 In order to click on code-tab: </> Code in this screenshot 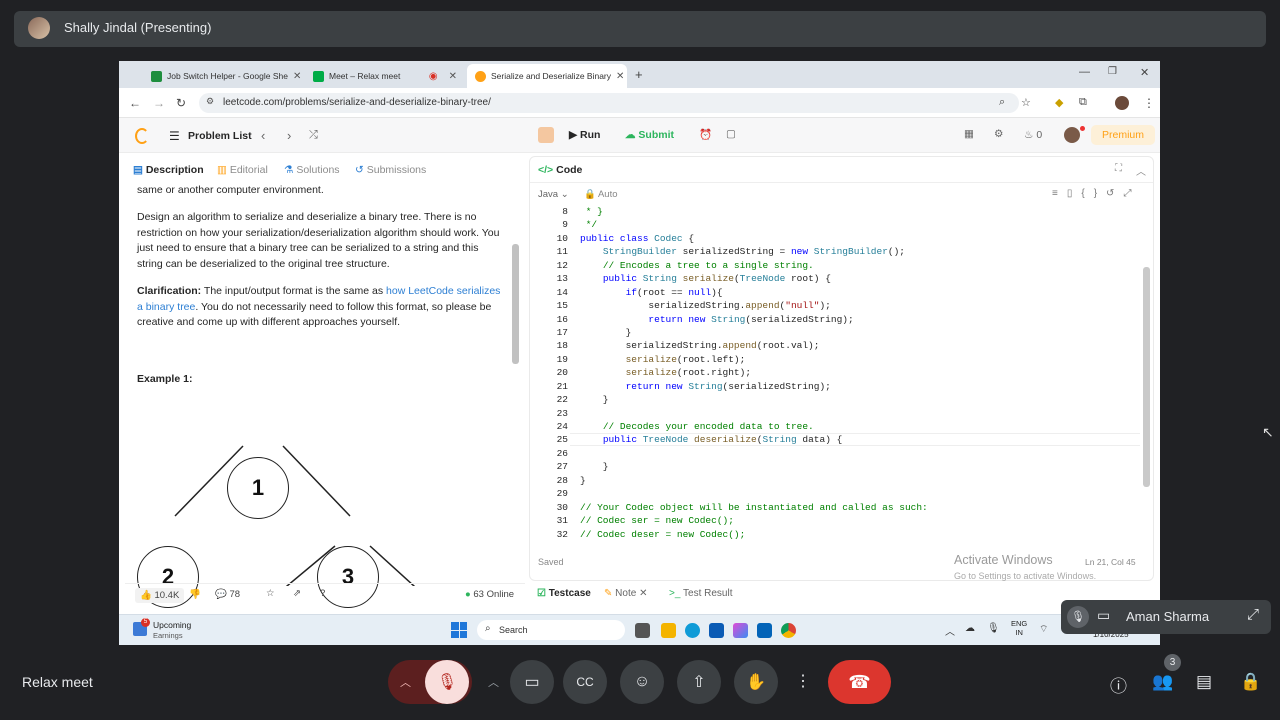, I will do `click(560, 170)`.